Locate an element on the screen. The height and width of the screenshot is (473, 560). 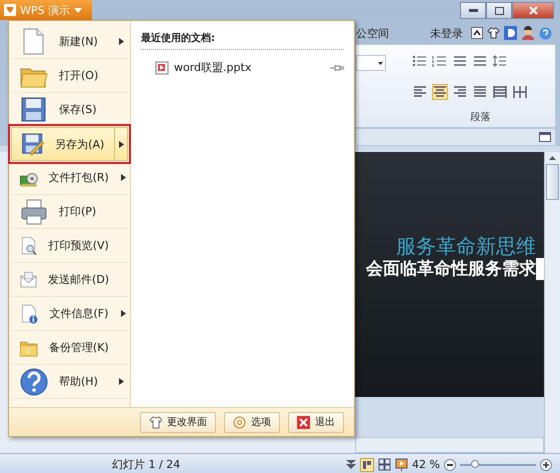
align-right-icon is located at coordinates (460, 91).